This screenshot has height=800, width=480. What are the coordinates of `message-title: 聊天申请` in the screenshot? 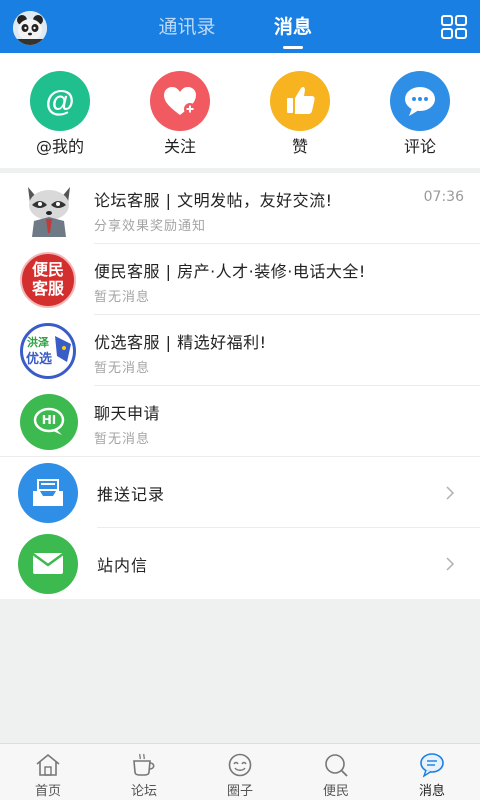 It's located at (127, 413).